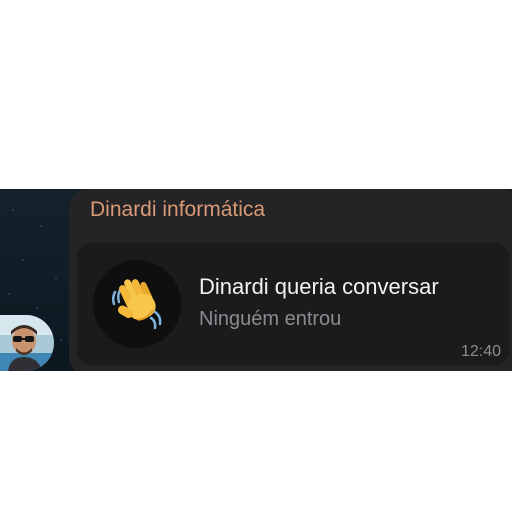 The width and height of the screenshot is (512, 512). I want to click on waving-hand-icon, so click(137, 304).